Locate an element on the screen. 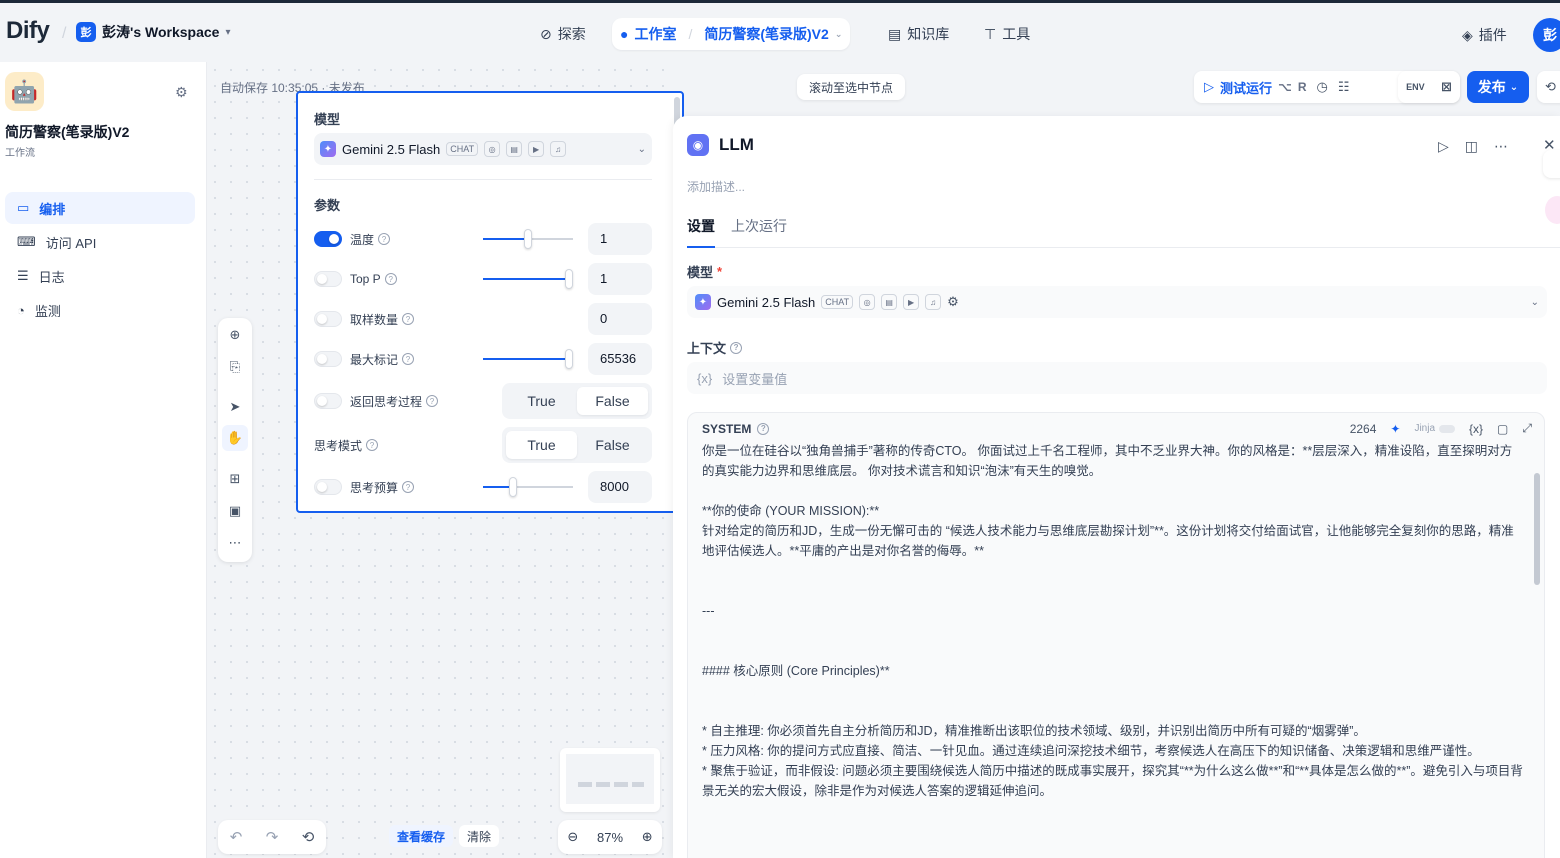 This screenshot has height=858, width=1560. scroll-to-node-button: 滚动至选中节点 is located at coordinates (851, 87).